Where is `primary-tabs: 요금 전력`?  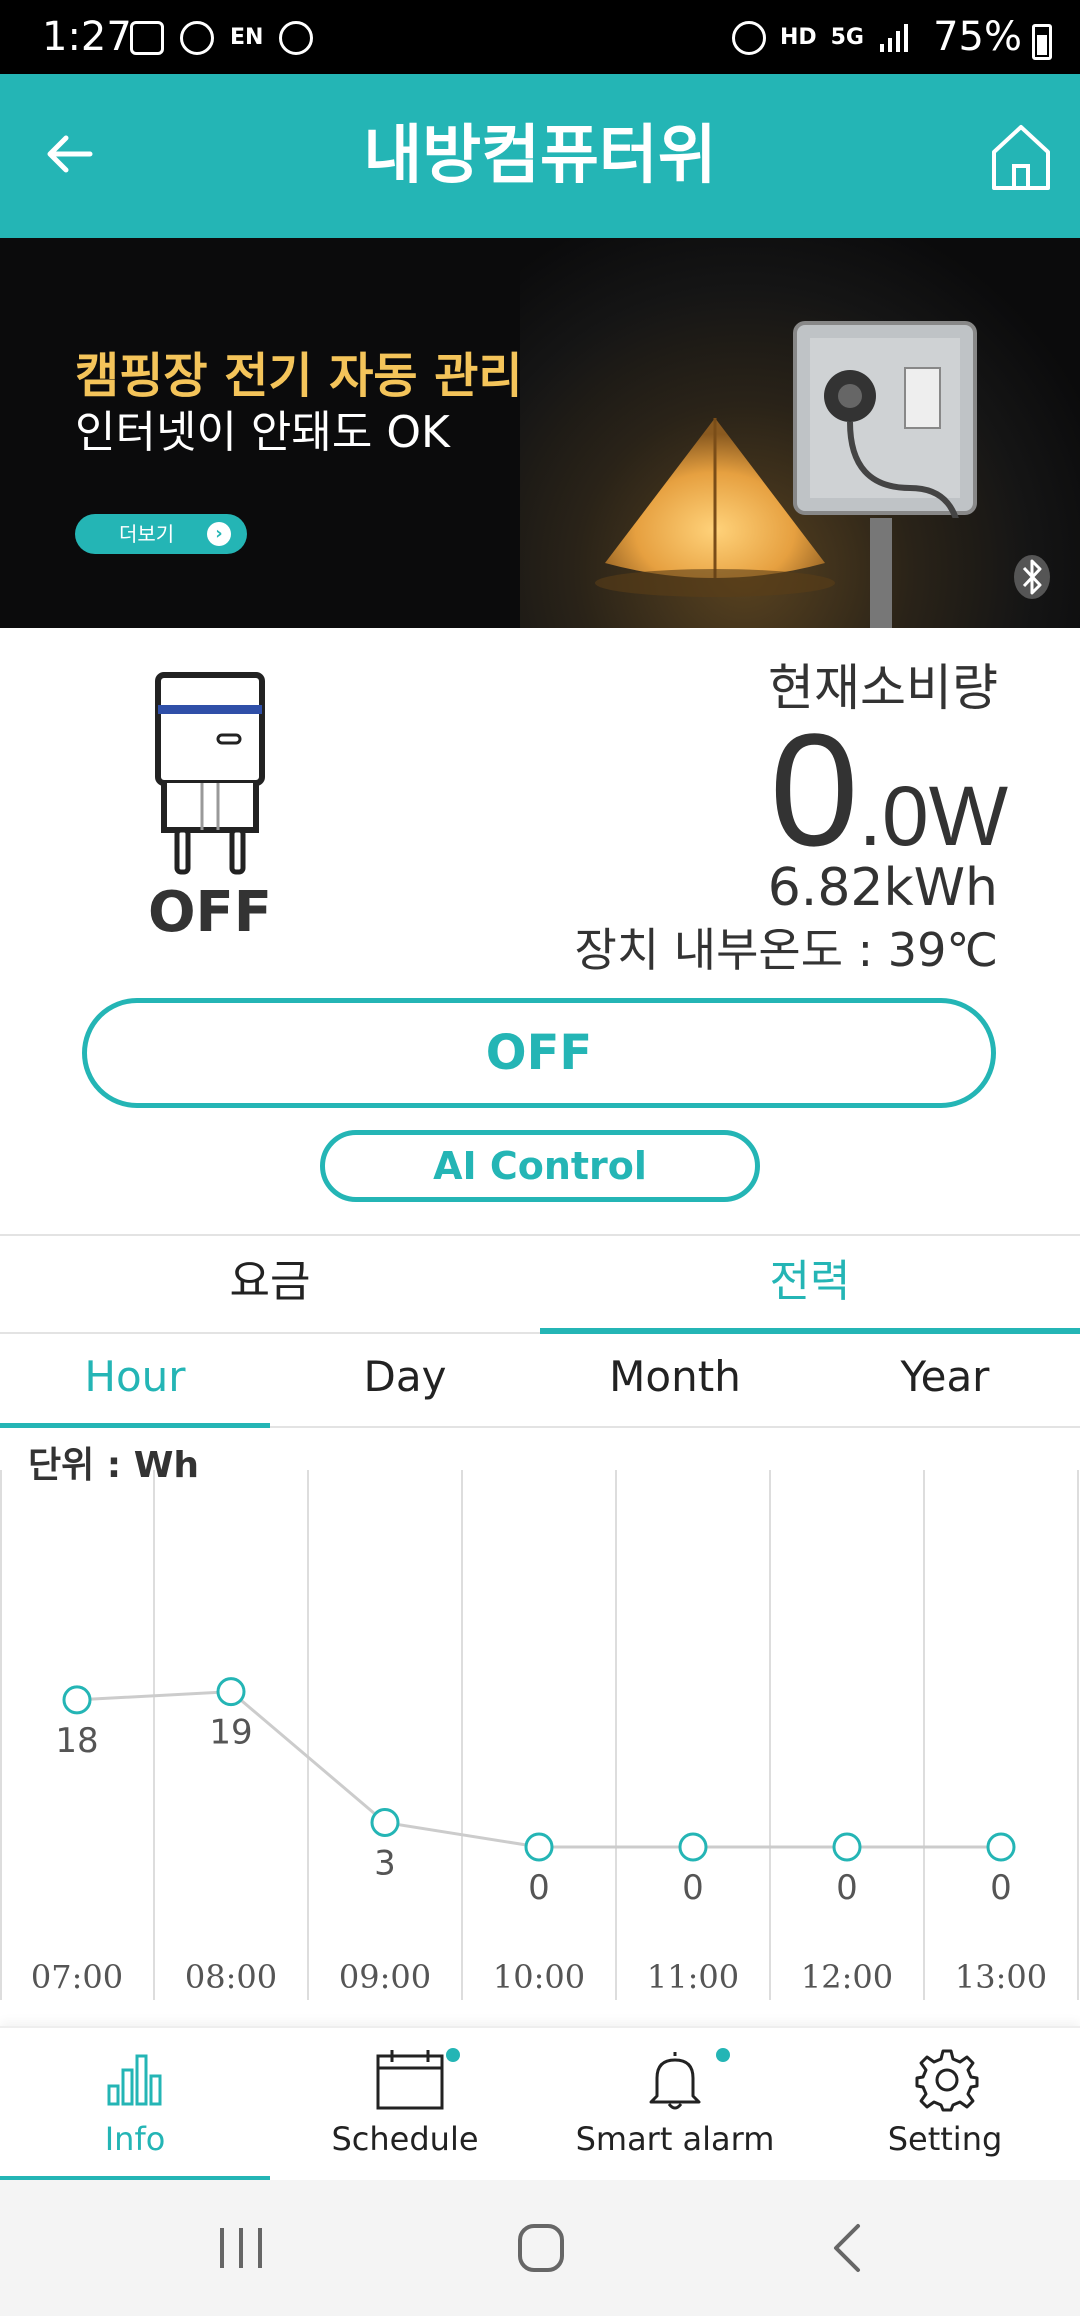
primary-tabs: 요금 전력 is located at coordinates (540, 1284).